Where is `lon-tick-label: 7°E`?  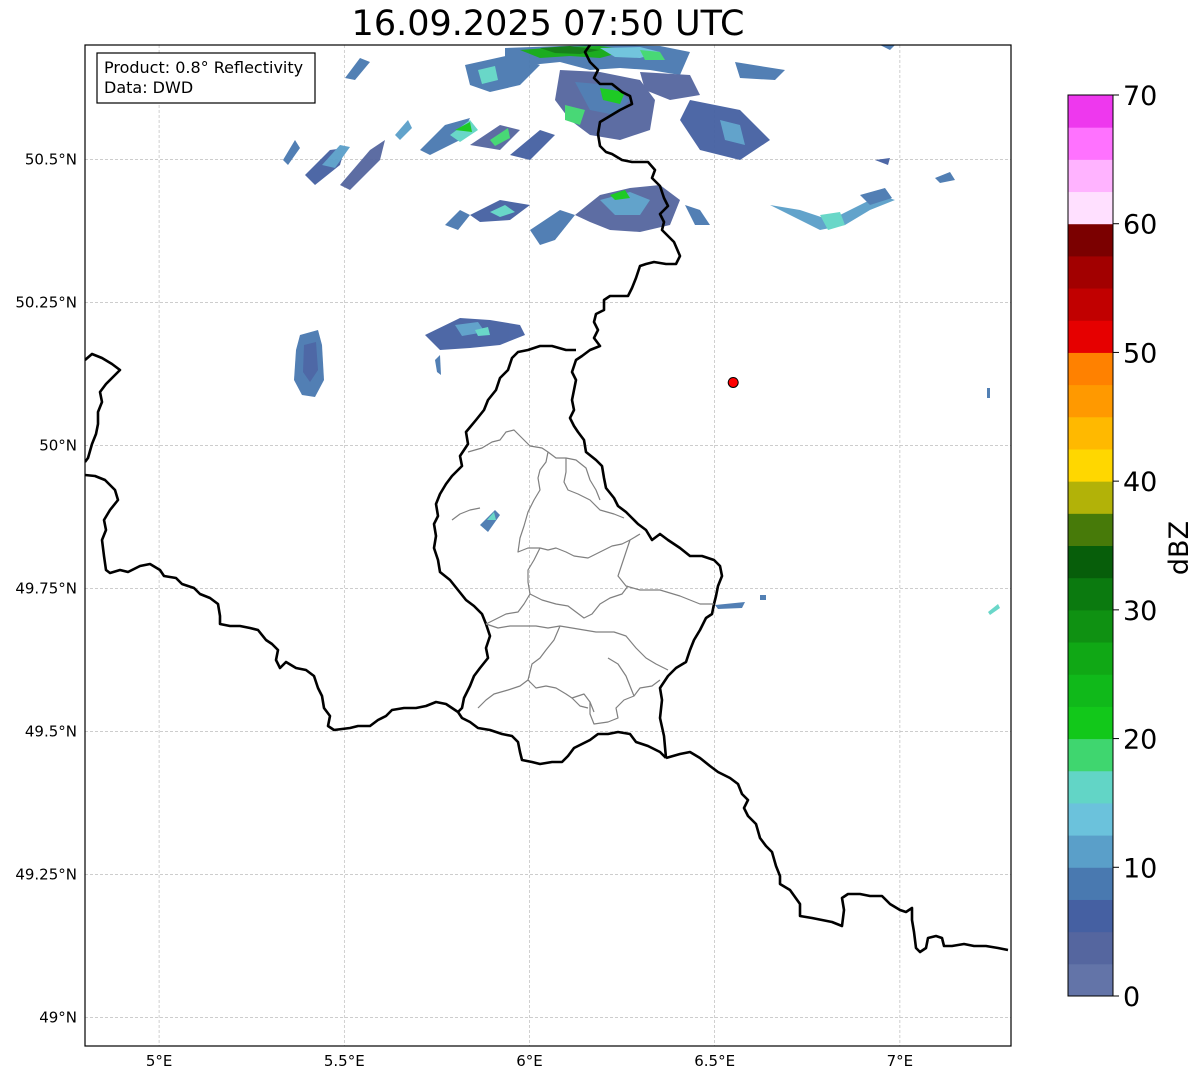
lon-tick-label: 7°E is located at coordinates (900, 1061).